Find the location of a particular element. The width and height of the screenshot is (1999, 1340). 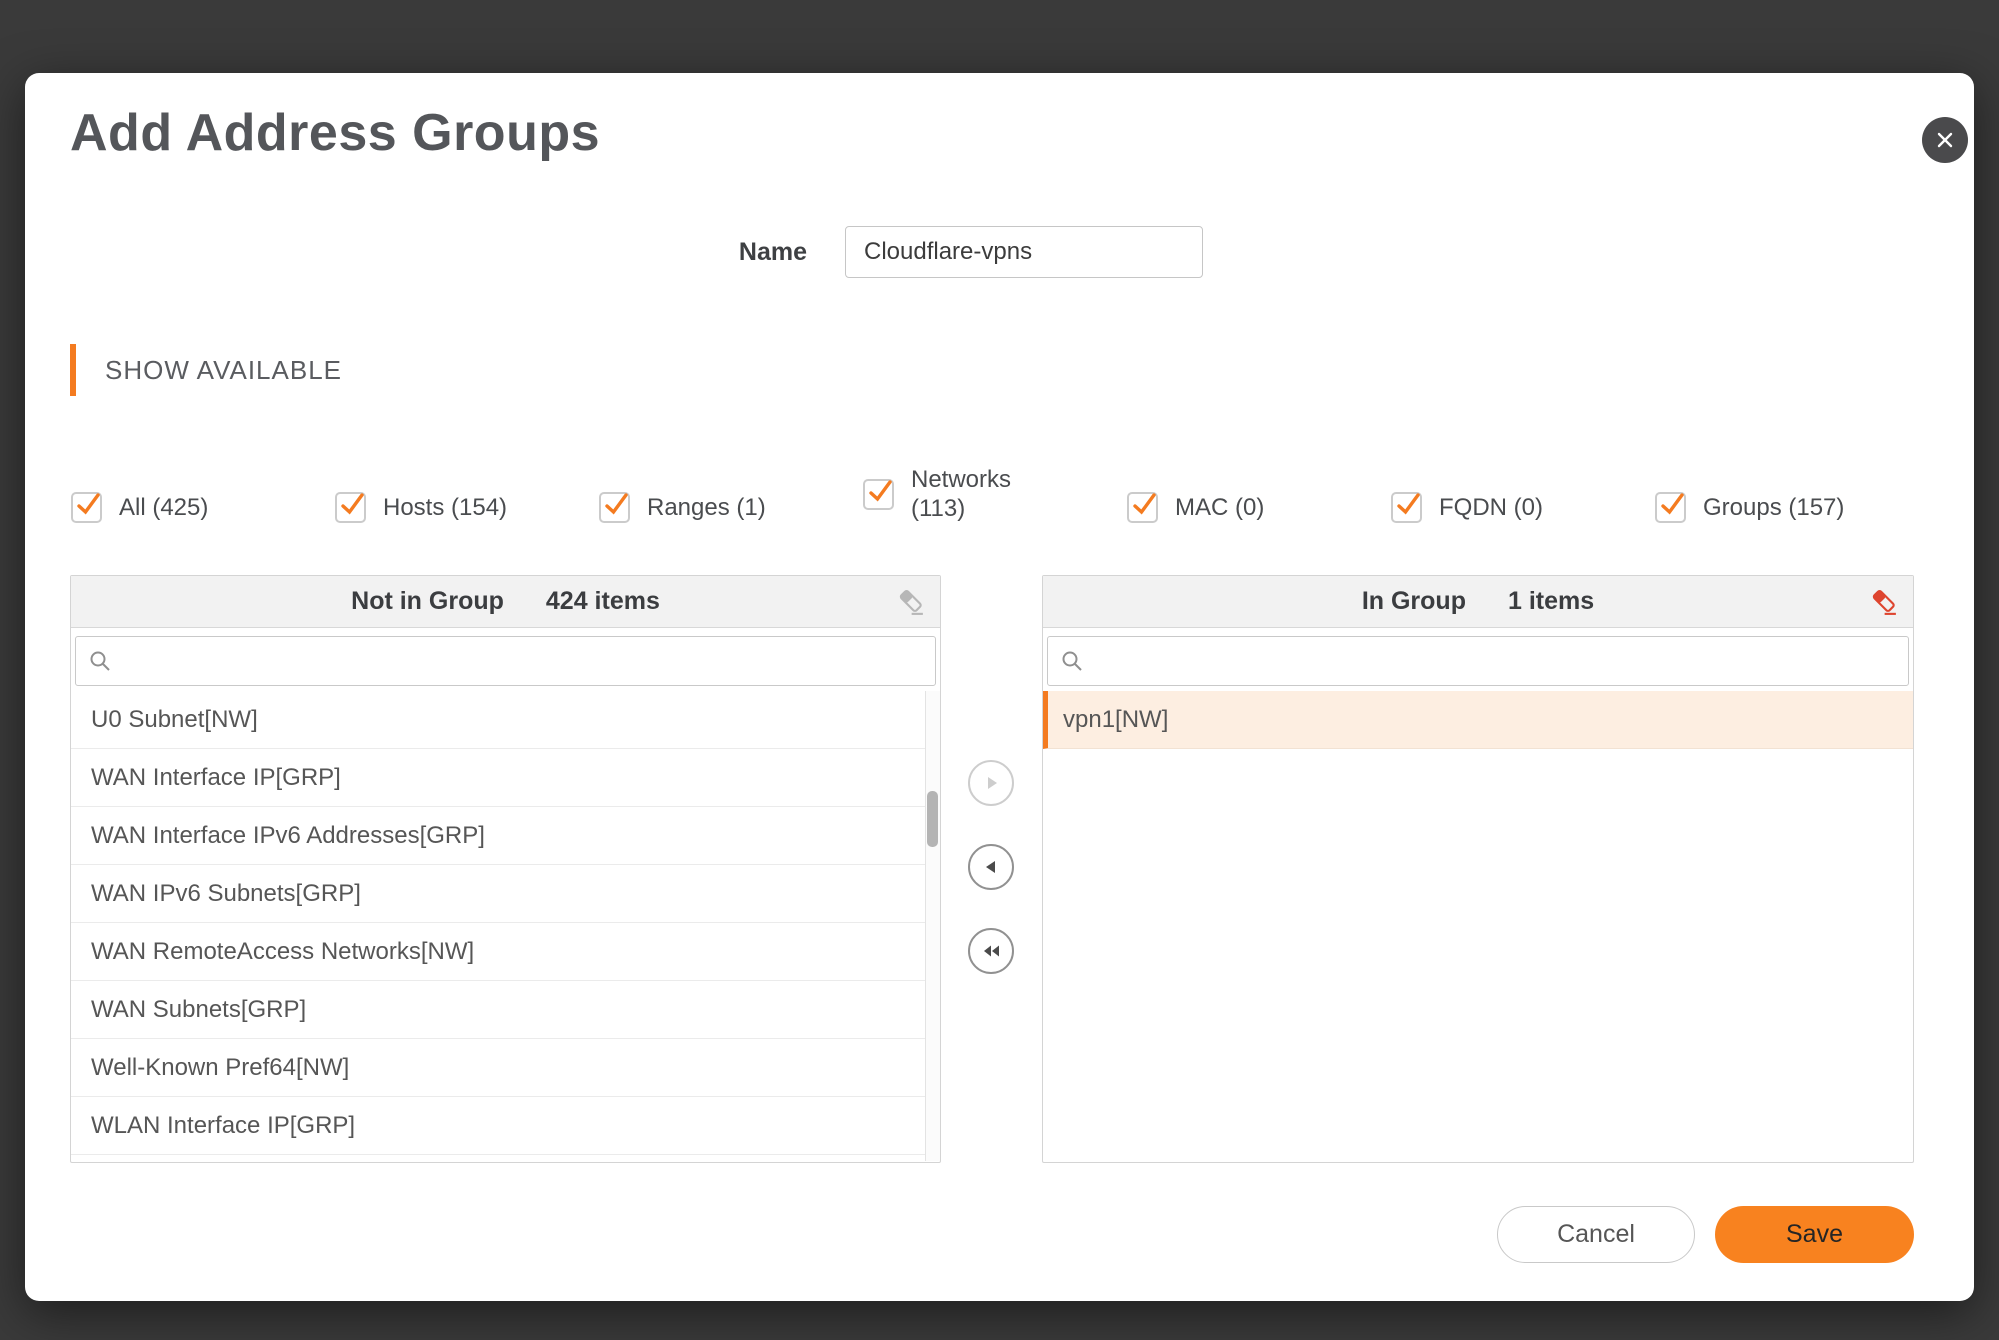

filter-label: Networks (113) is located at coordinates (961, 494).